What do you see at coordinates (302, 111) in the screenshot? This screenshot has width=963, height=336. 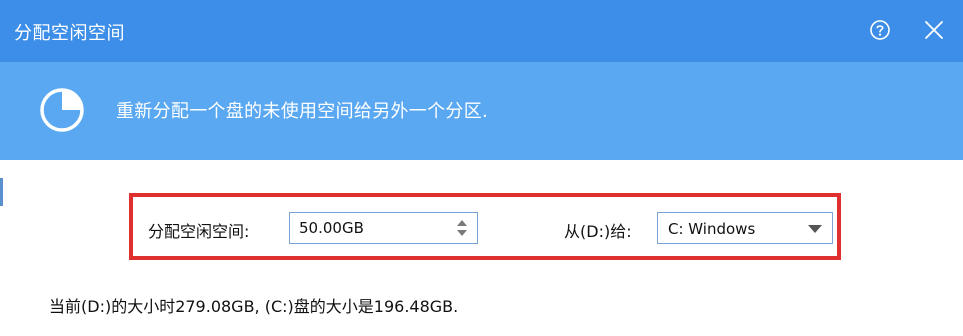 I see `header-description: 重新分配一个盘的未使用空间给另外一个分区.` at bounding box center [302, 111].